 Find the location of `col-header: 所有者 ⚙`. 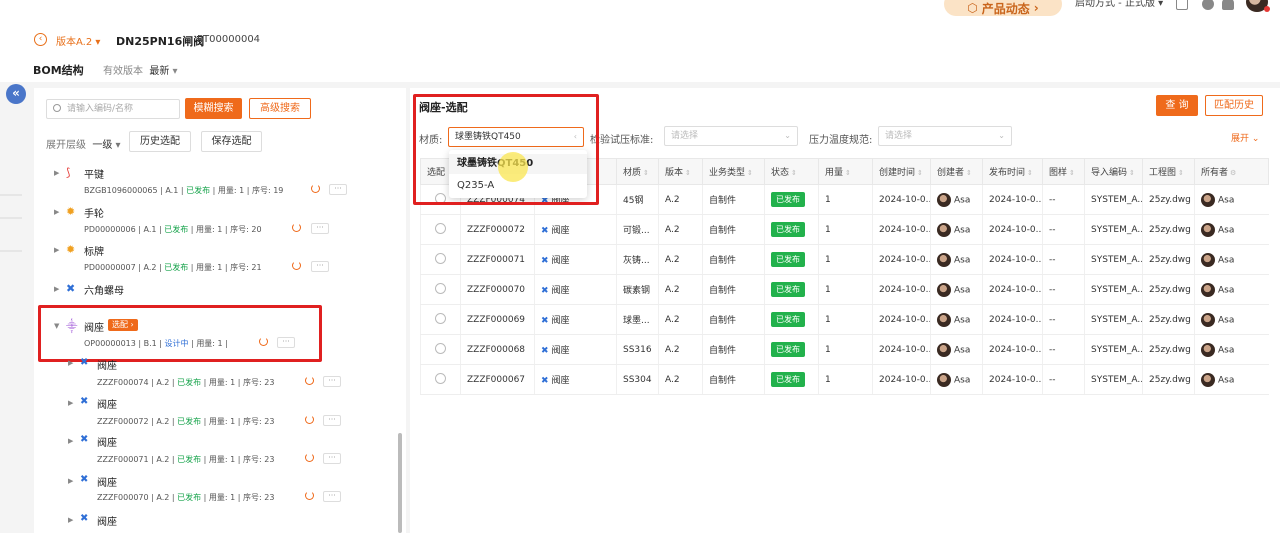

col-header: 所有者 ⚙ is located at coordinates (1231, 171).